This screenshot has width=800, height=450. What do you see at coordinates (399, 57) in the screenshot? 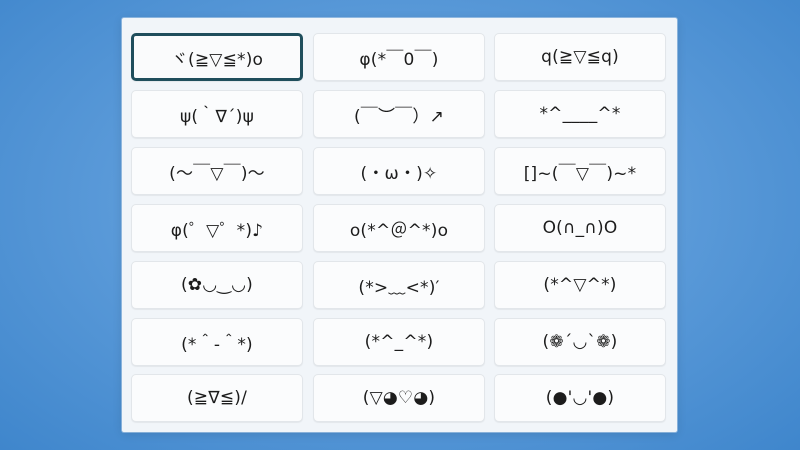
I see `kaomoji-button: φ(*￣0￣)` at bounding box center [399, 57].